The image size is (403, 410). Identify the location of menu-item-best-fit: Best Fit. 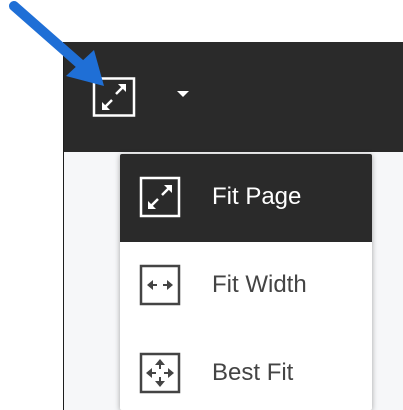
(246, 370).